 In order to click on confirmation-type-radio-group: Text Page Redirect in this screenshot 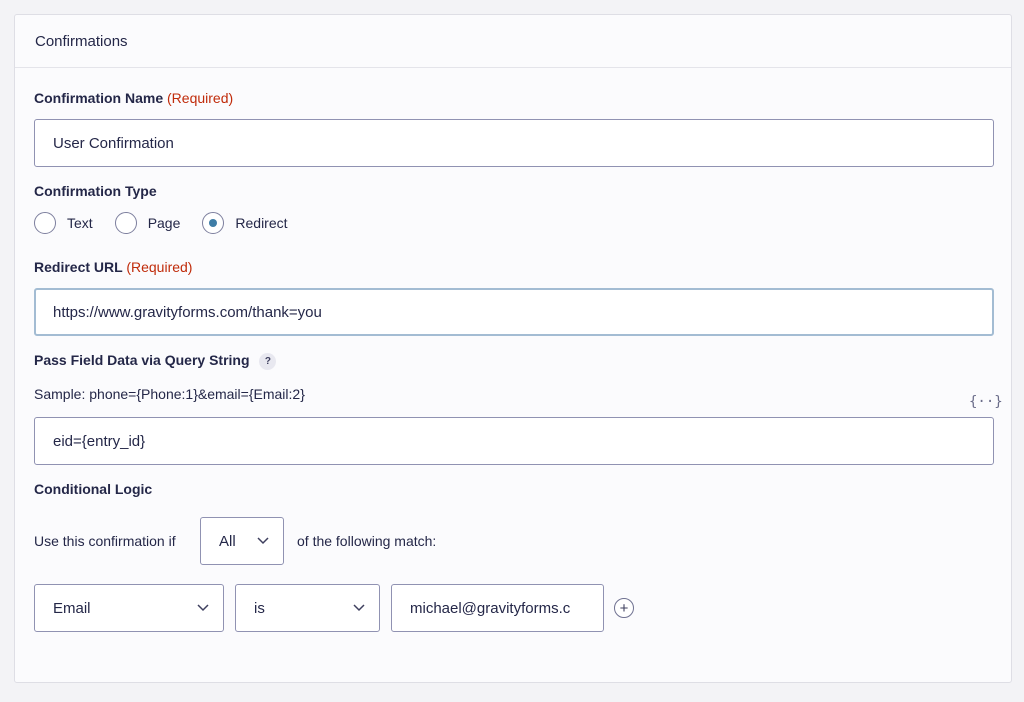, I will do `click(172, 223)`.